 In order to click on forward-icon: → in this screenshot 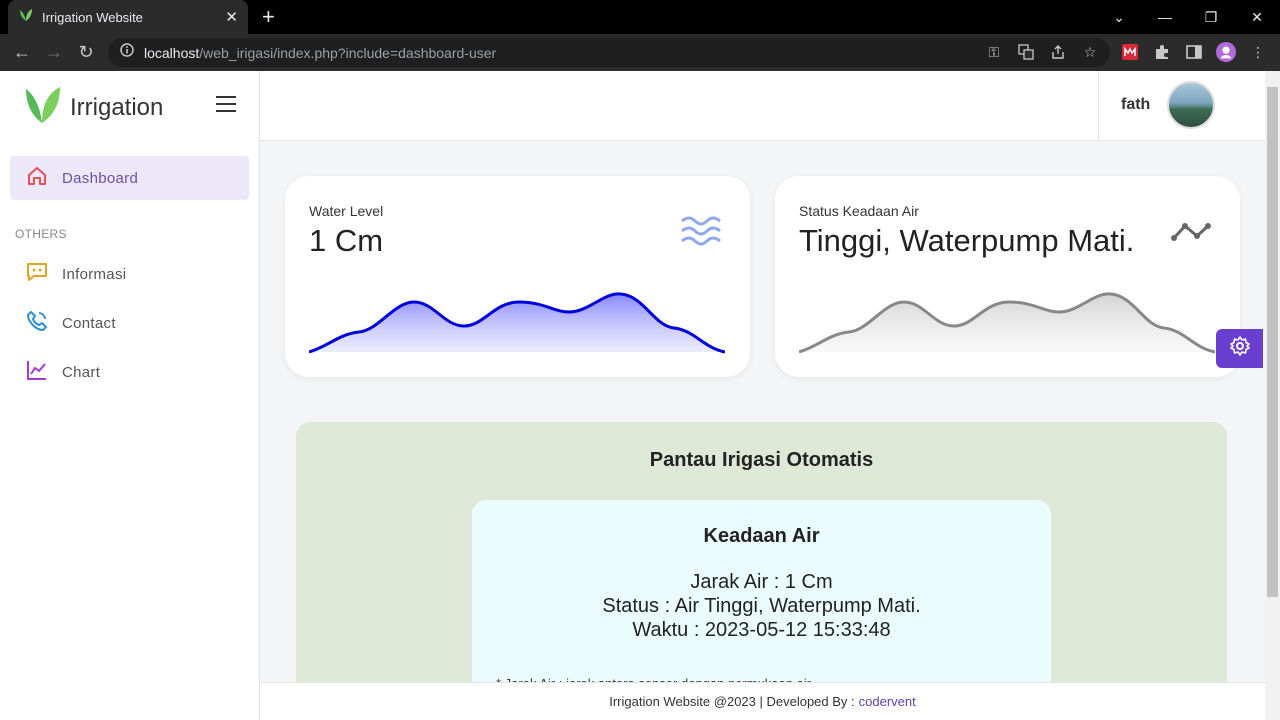, I will do `click(54, 52)`.